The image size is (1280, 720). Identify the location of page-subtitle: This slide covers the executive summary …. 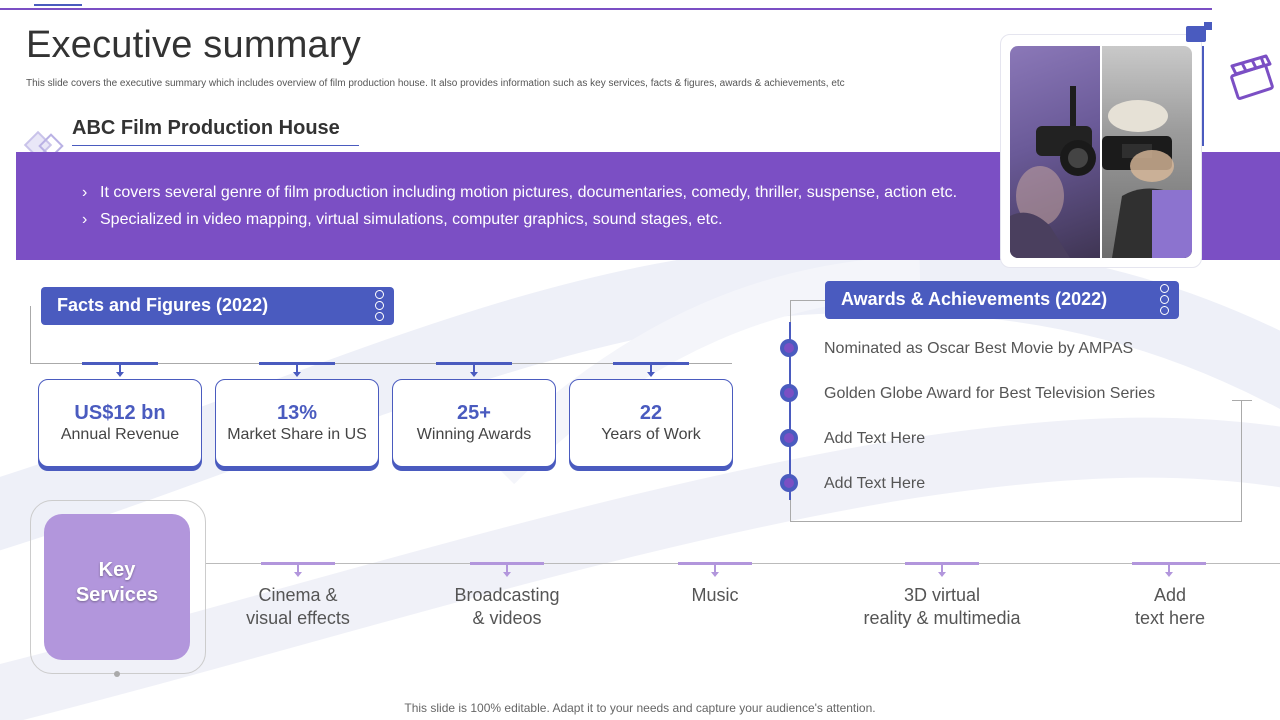
(435, 83).